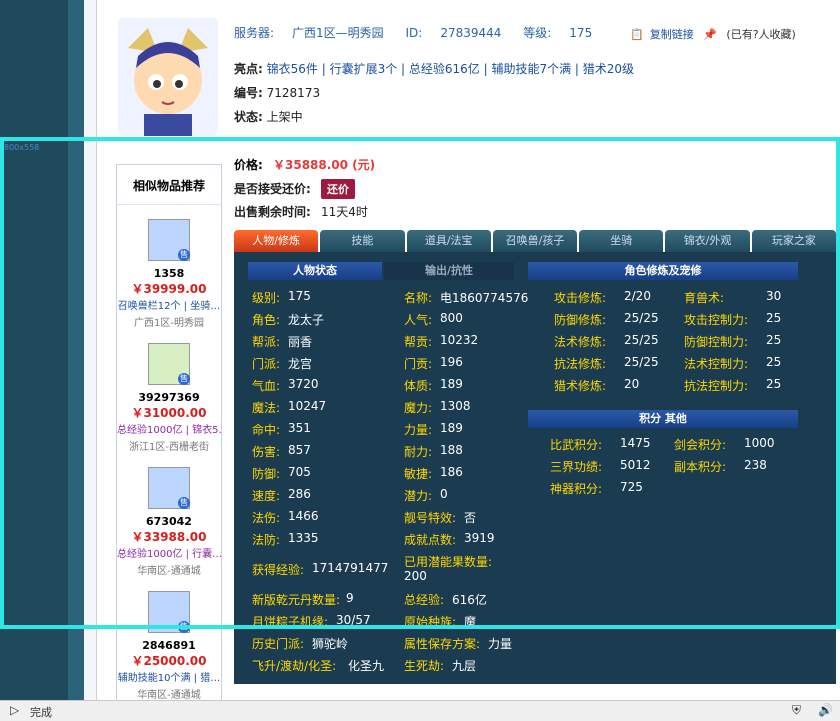 This screenshot has width=840, height=721. I want to click on sidebar-title: 相似物品推荐, so click(169, 185).